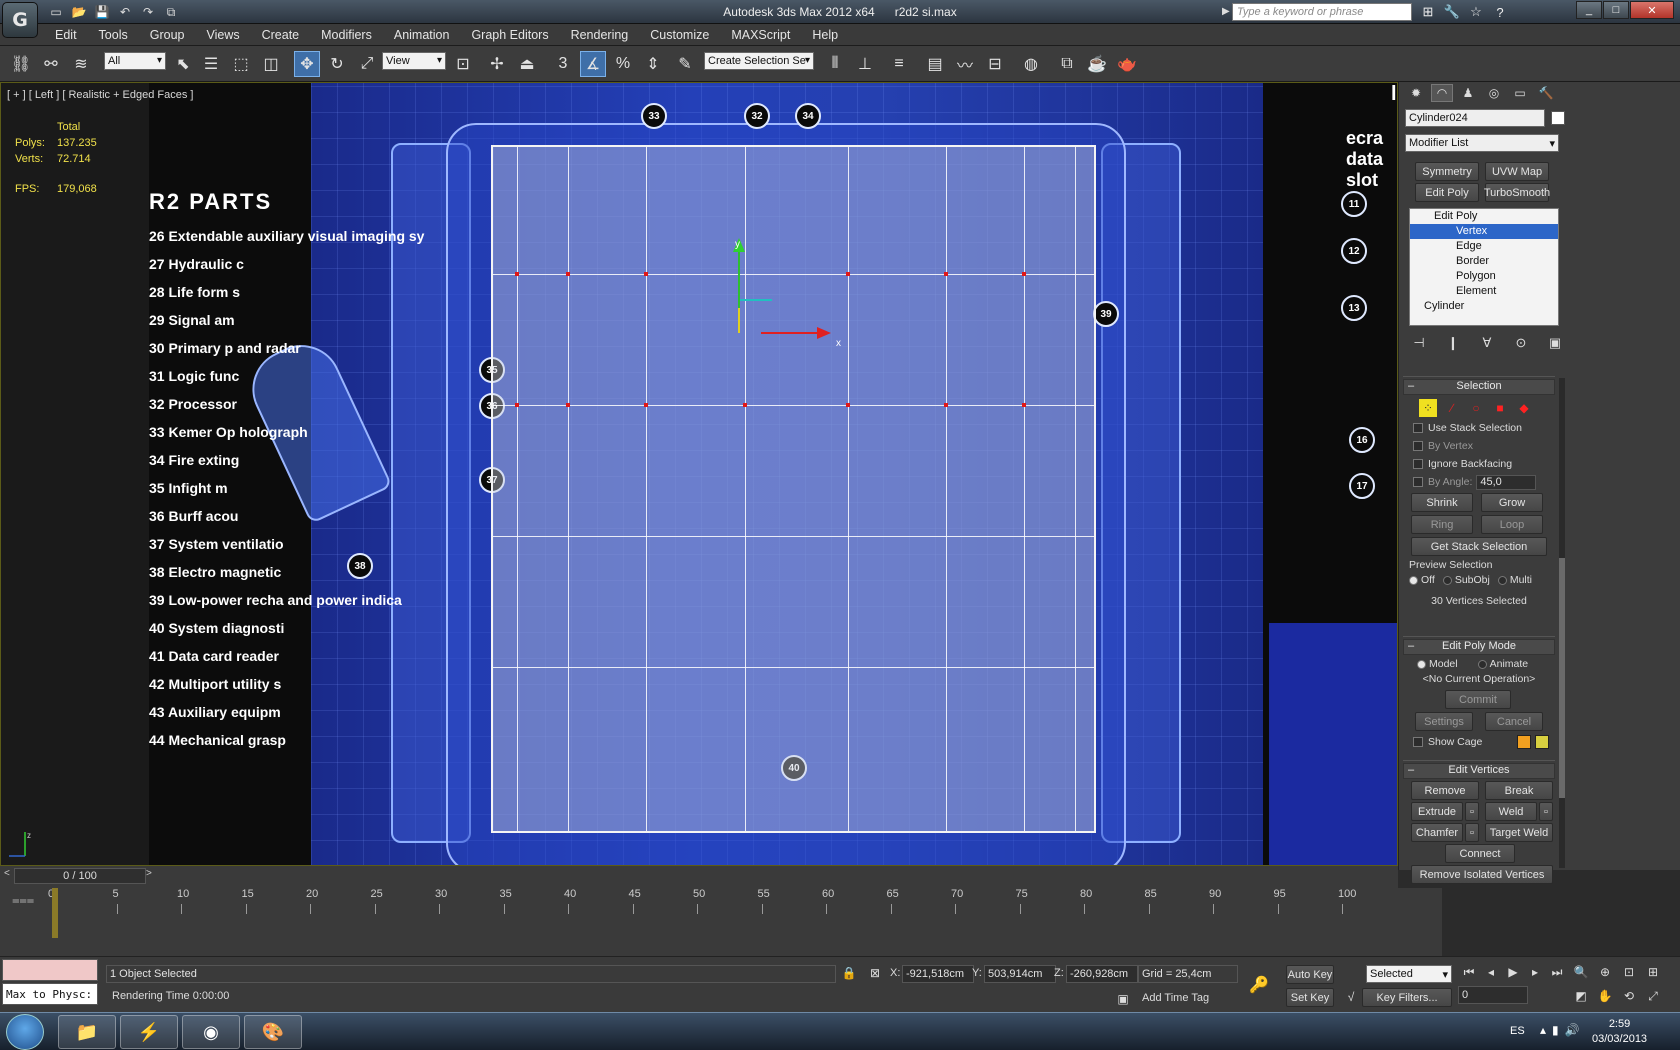 This screenshot has height=1050, width=1680. I want to click on shrink-button: Shrink, so click(1442, 502).